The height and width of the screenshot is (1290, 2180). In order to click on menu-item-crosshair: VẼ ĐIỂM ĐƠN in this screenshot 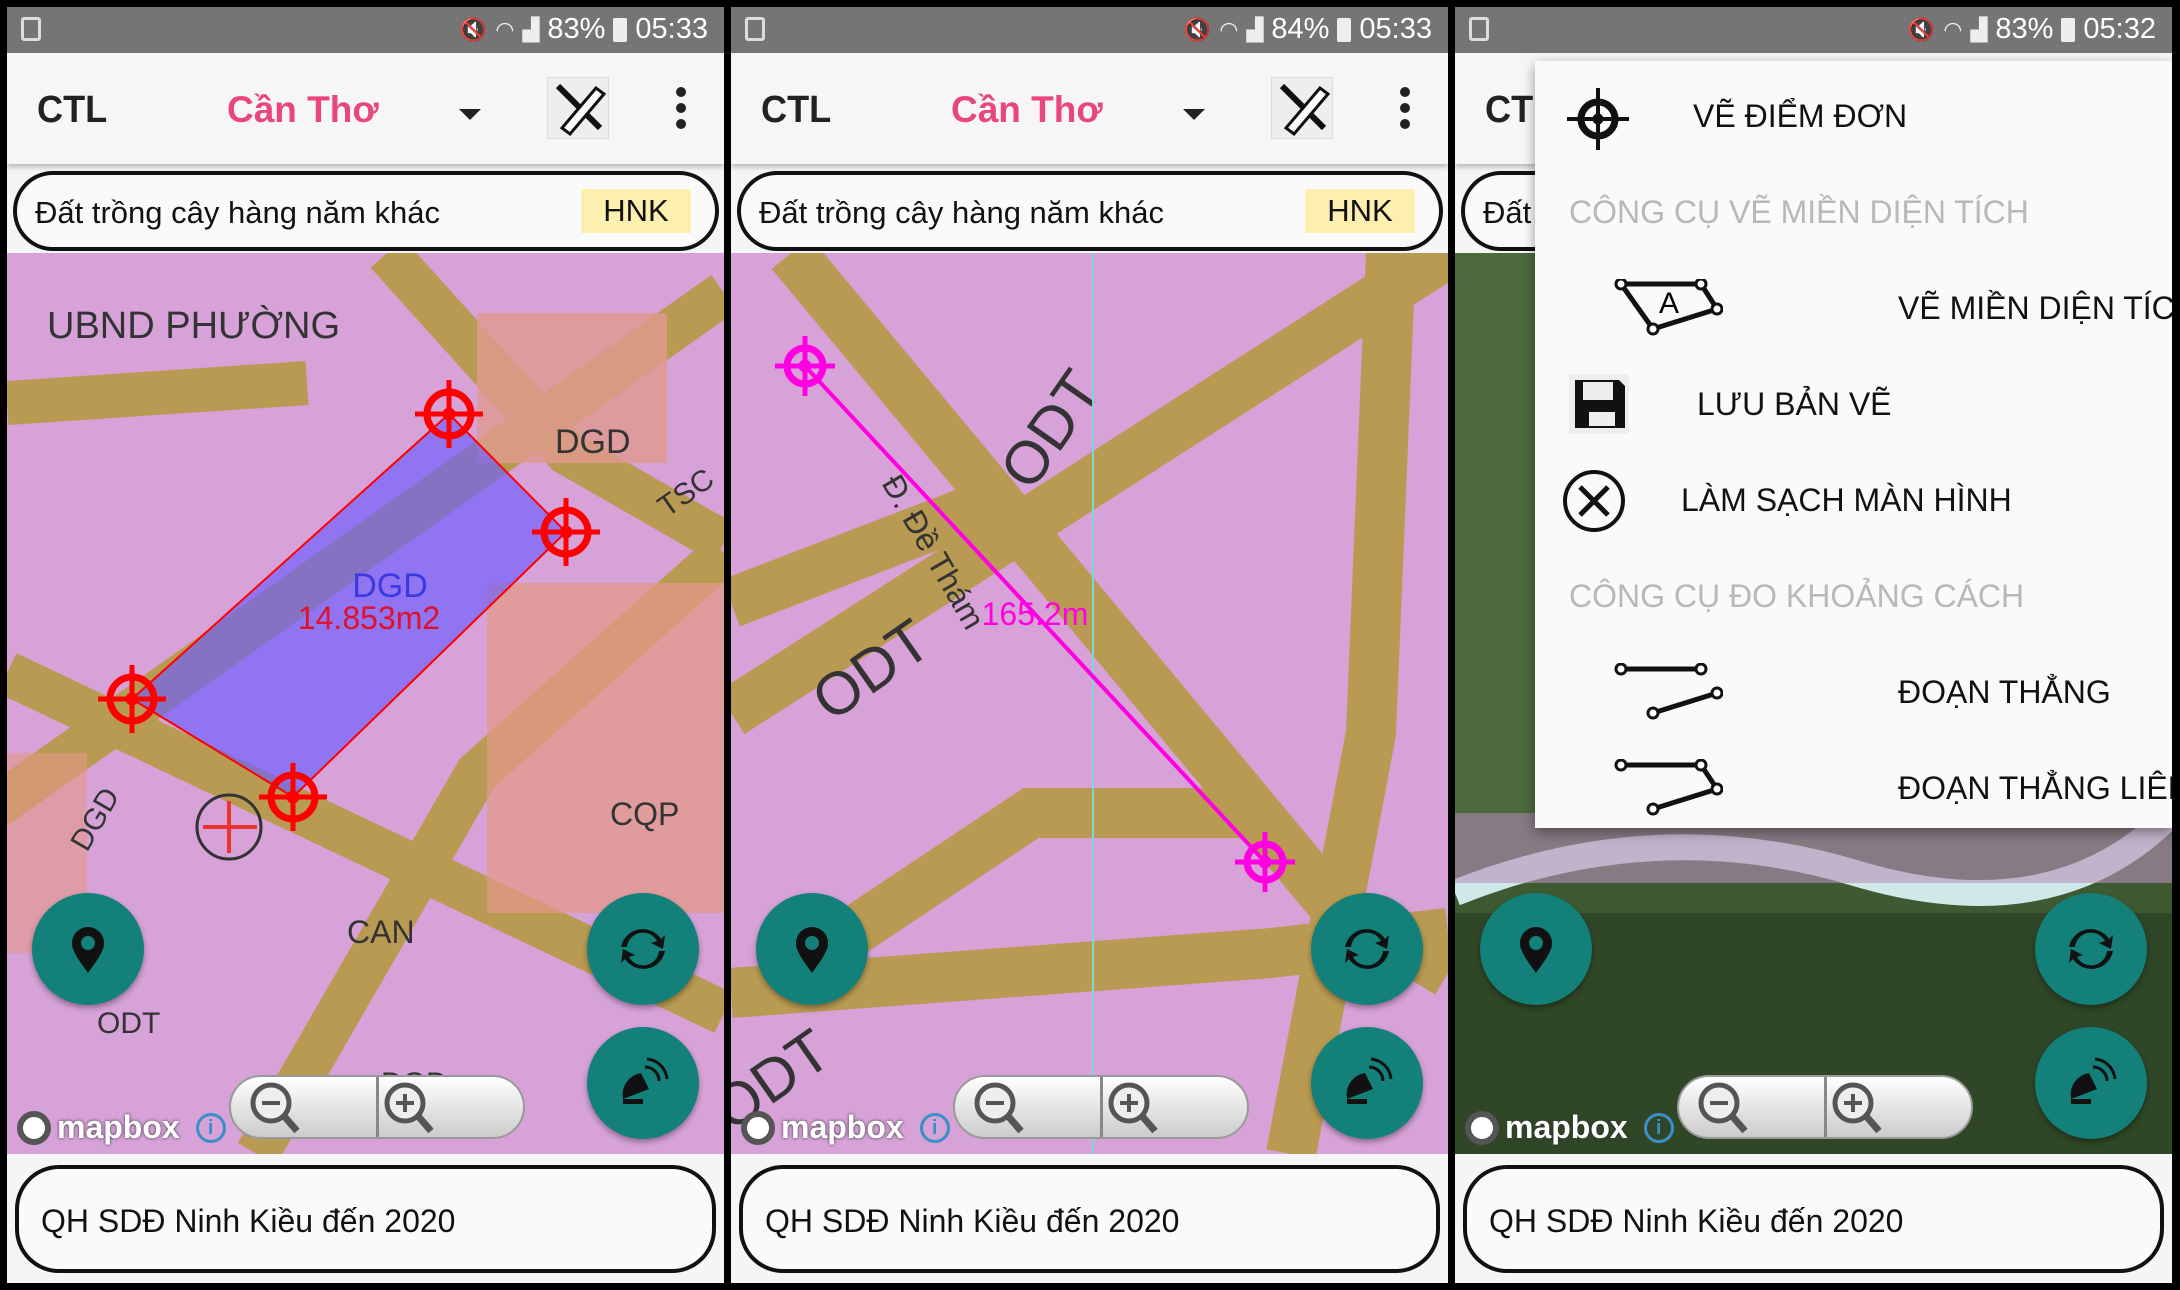, I will do `click(1853, 117)`.